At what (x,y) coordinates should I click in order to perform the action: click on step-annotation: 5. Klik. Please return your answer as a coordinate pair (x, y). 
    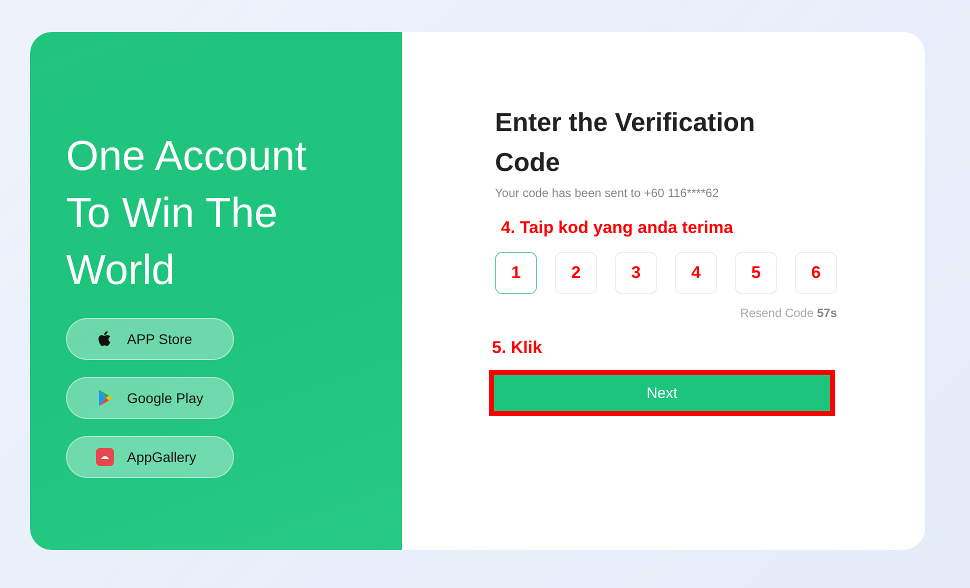
    Looking at the image, I should click on (518, 348).